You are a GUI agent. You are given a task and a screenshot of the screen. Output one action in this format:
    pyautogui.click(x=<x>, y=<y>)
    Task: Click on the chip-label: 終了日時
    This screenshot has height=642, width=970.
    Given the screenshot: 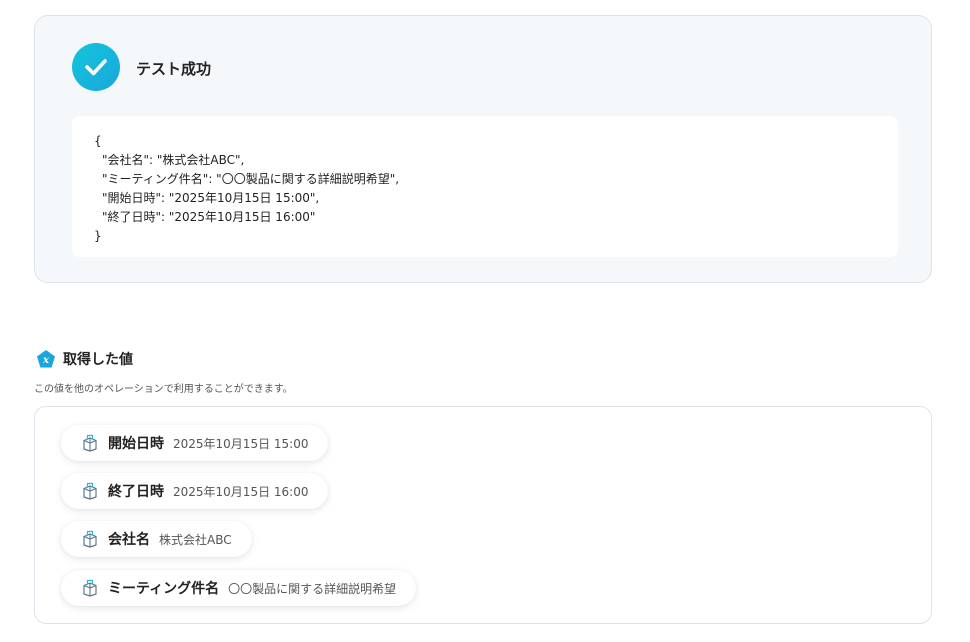 What is the action you would take?
    pyautogui.click(x=136, y=492)
    